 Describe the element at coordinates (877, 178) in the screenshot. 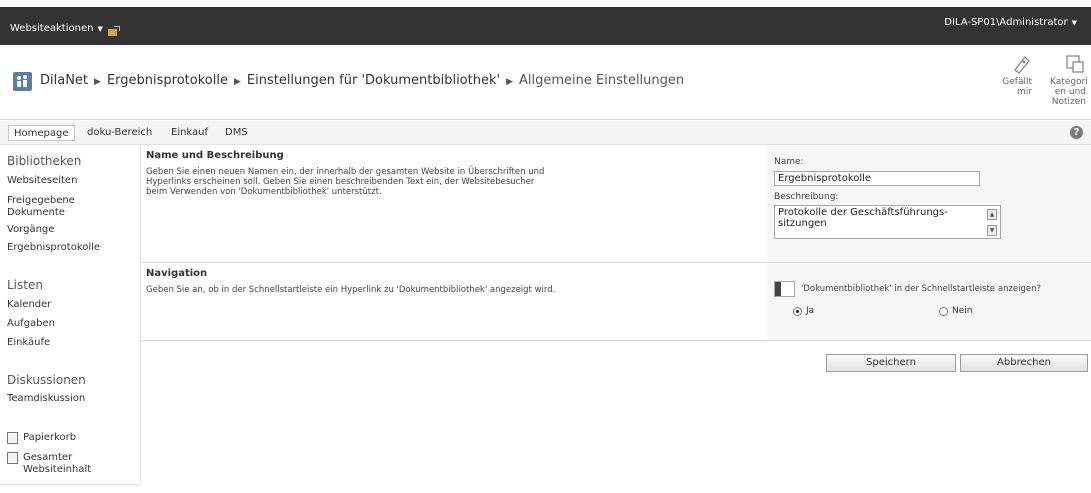

I see `name-input: Ergebnisprotokolle` at that location.